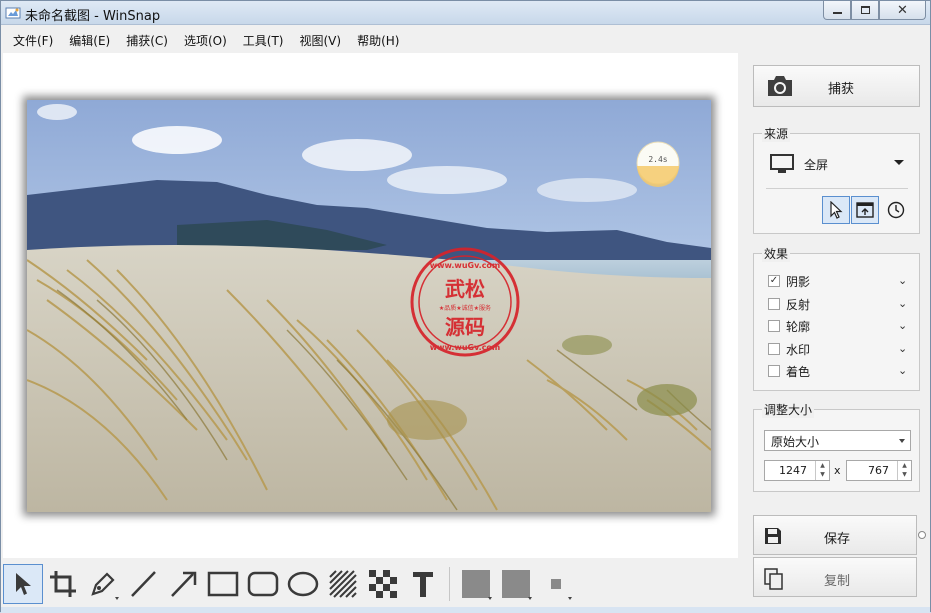 The image size is (931, 613). I want to click on timer-button, so click(896, 210).